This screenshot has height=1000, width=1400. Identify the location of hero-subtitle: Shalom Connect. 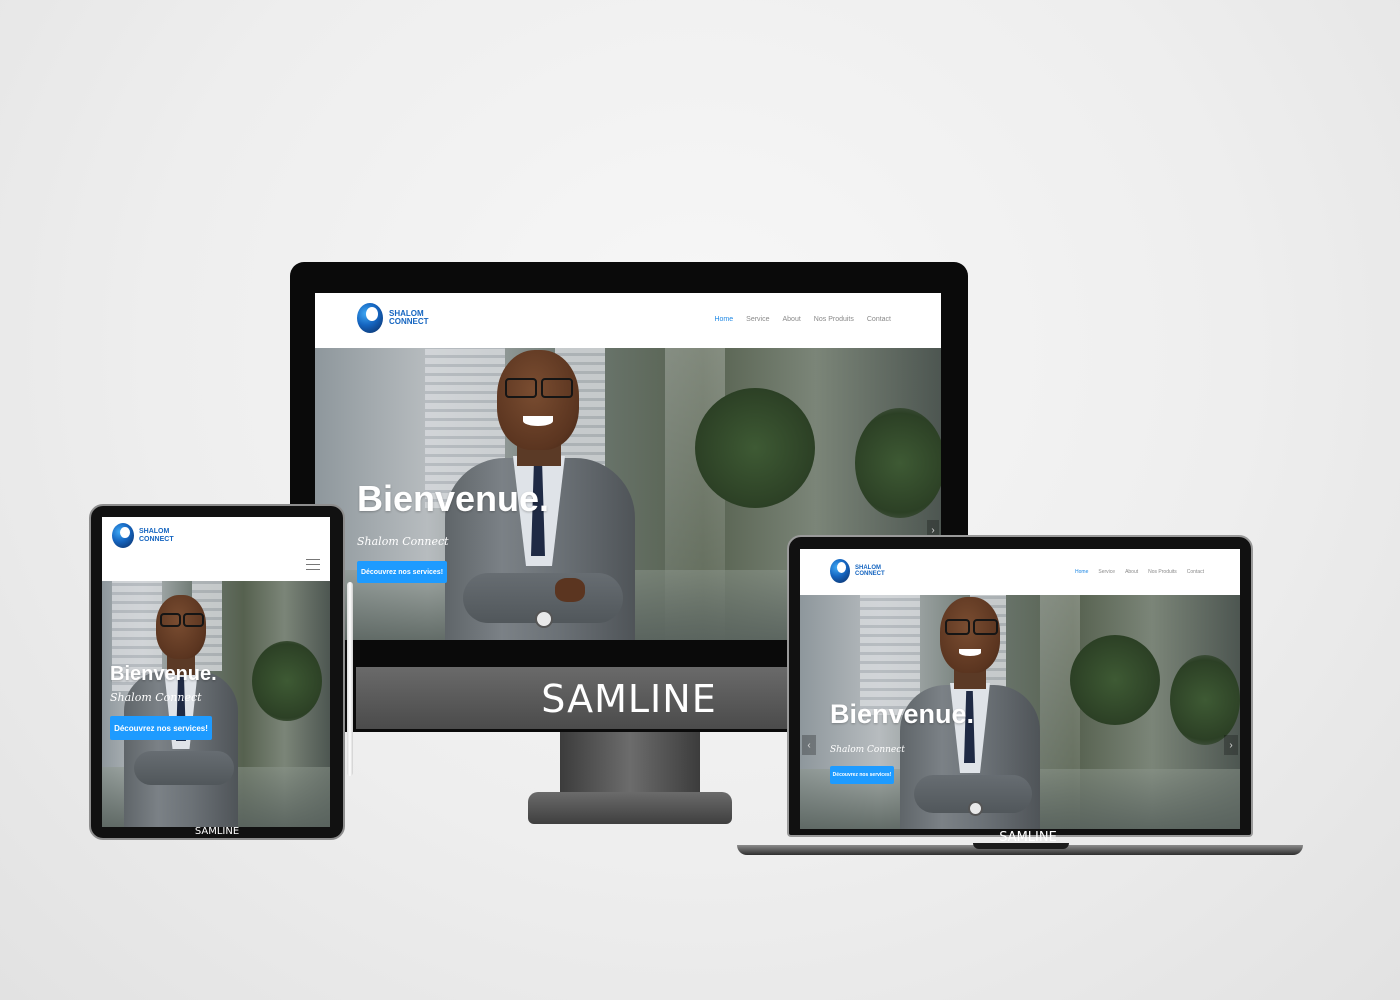
(403, 541).